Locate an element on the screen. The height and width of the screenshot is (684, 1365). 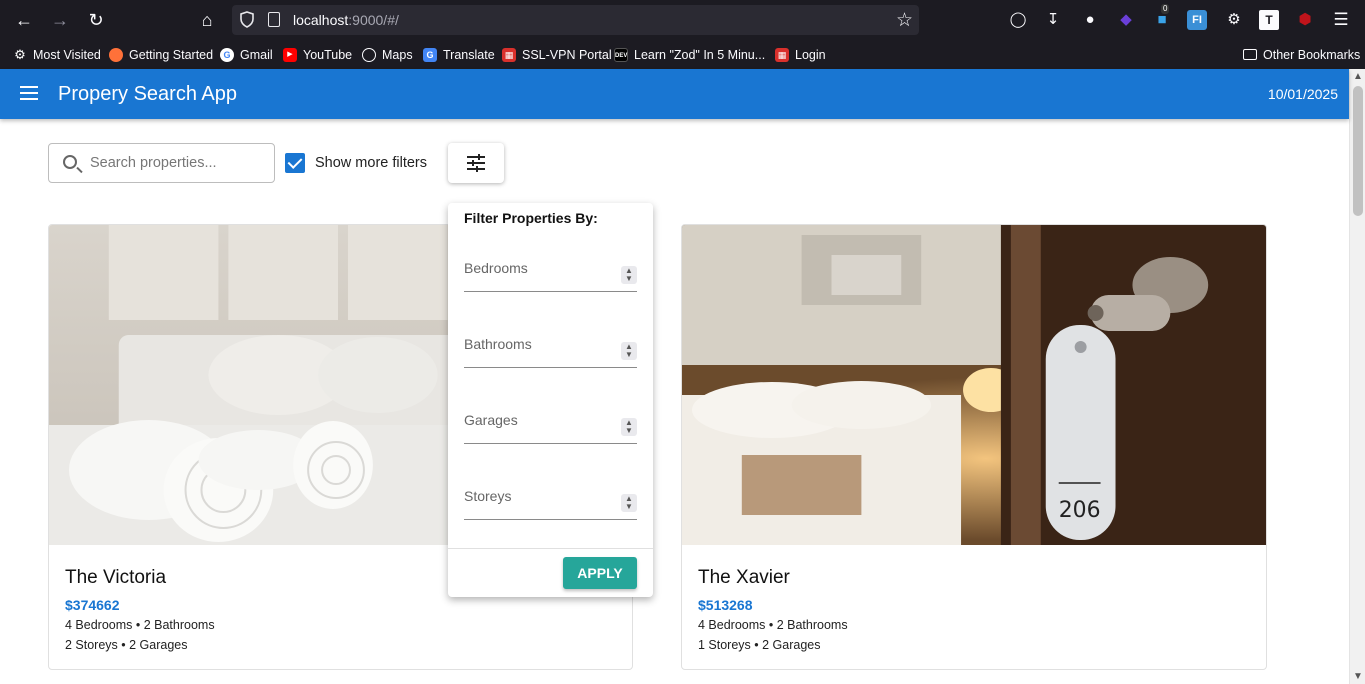
page-scrollbar: ▲ ▼ is located at coordinates (1357, 376).